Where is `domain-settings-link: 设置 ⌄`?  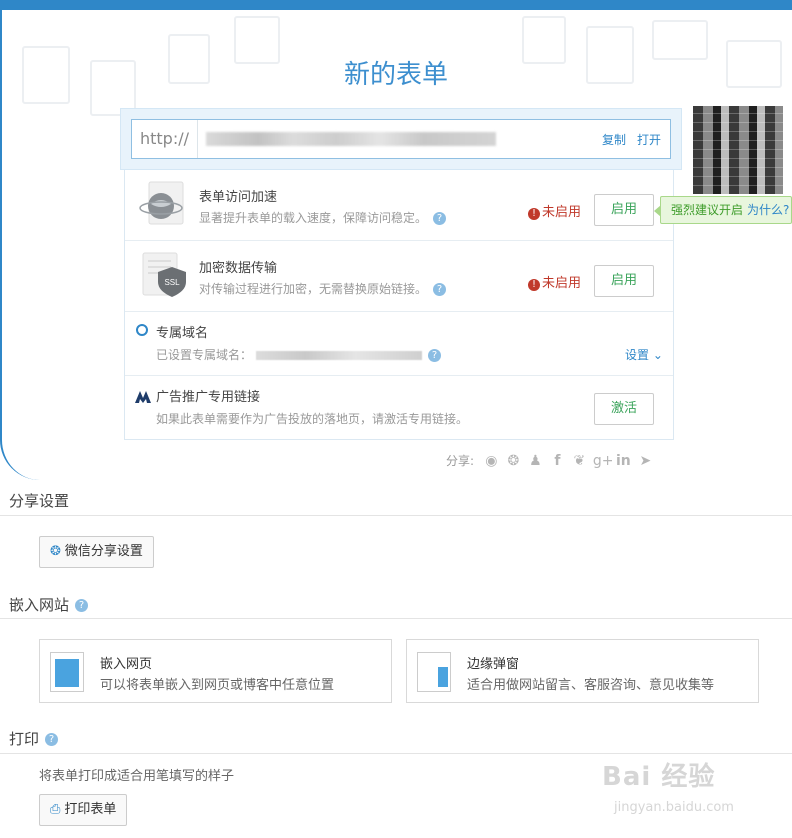
domain-settings-link: 设置 ⌄ is located at coordinates (644, 354).